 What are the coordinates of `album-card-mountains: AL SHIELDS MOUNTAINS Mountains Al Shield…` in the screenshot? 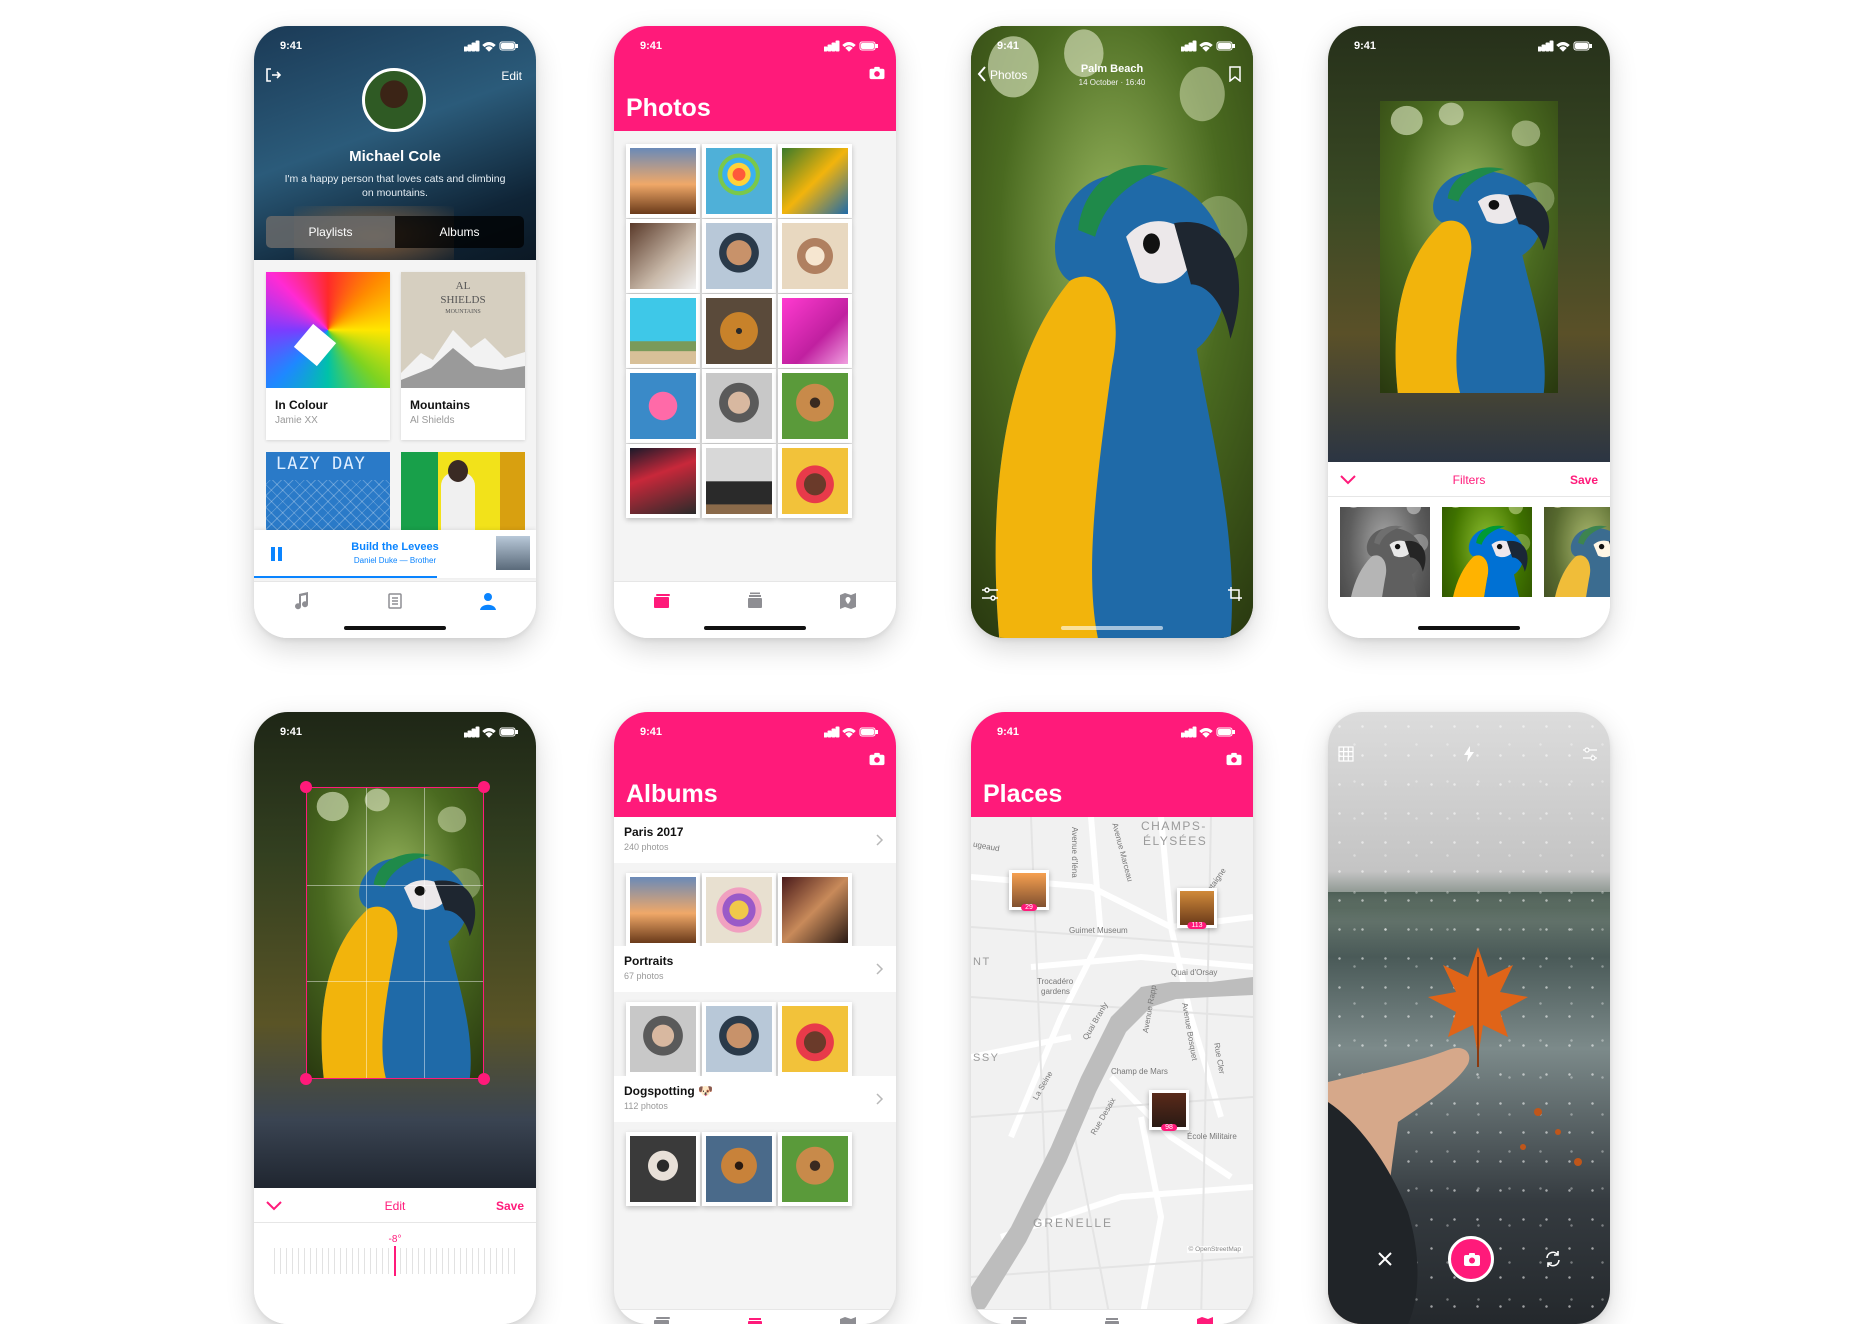 It's located at (463, 356).